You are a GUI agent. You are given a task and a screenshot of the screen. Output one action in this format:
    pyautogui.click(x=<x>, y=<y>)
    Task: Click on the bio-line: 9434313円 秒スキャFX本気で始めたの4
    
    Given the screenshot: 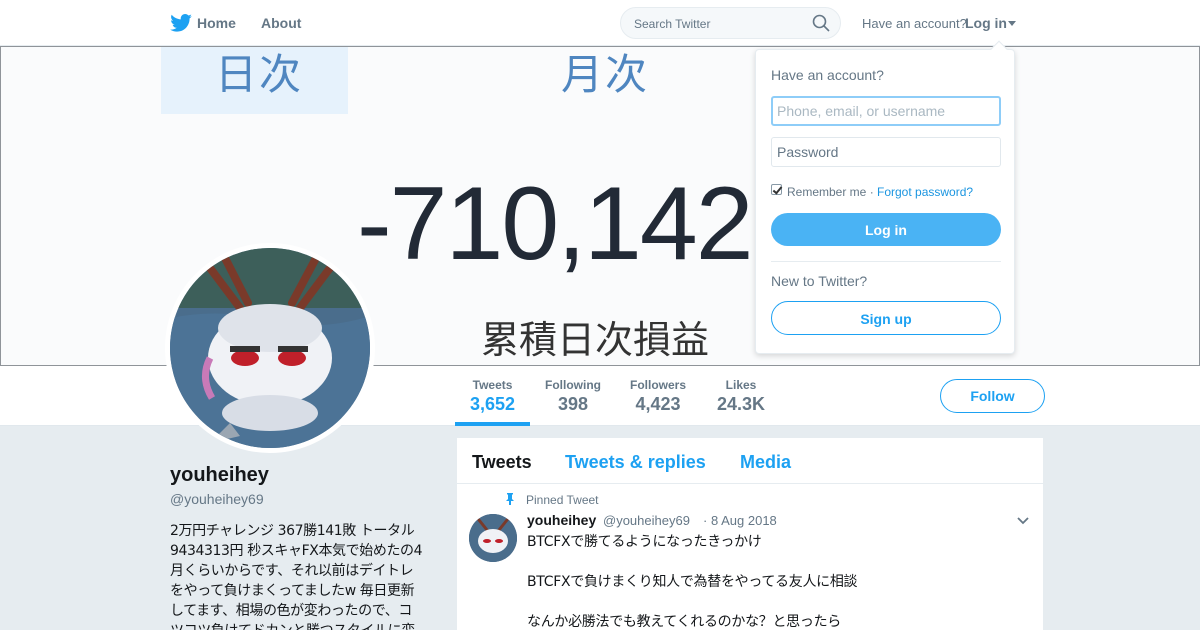 What is the action you would take?
    pyautogui.click(x=296, y=551)
    